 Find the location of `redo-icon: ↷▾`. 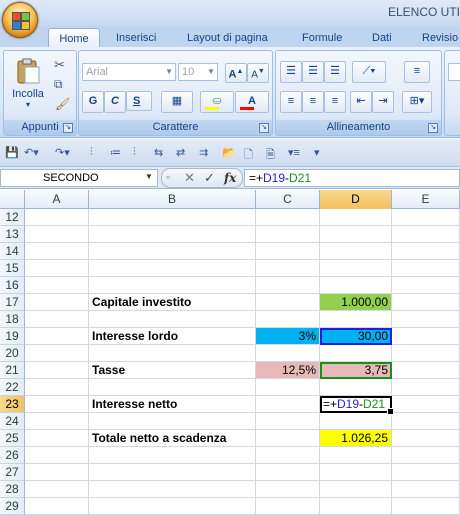

redo-icon: ↷▾ is located at coordinates (62, 152).